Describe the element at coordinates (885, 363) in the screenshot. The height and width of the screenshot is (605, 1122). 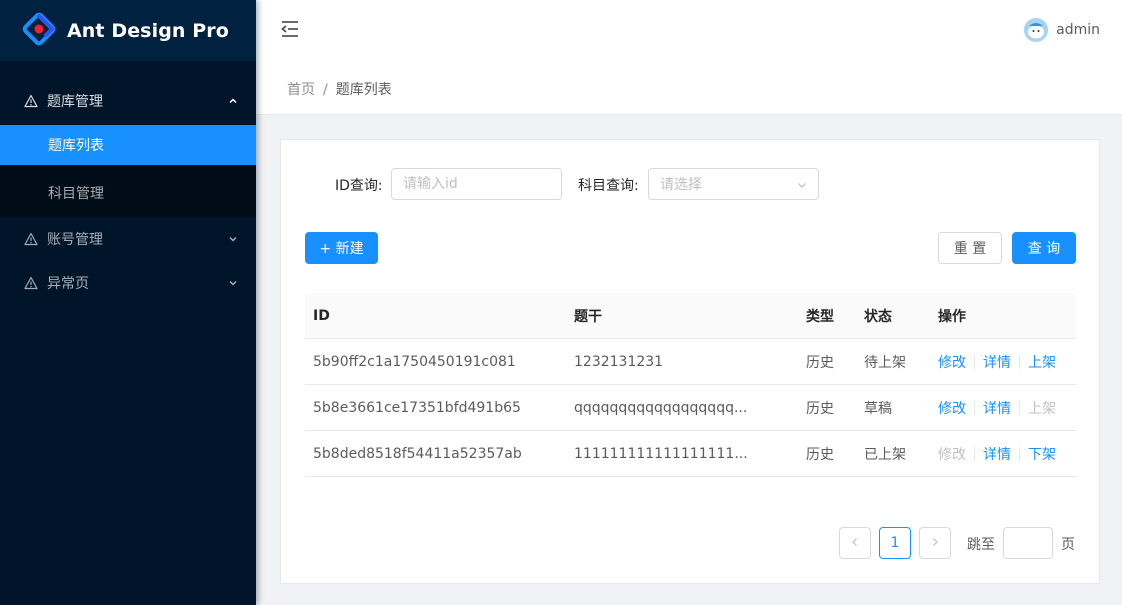
I see `cell-status: 待上架` at that location.